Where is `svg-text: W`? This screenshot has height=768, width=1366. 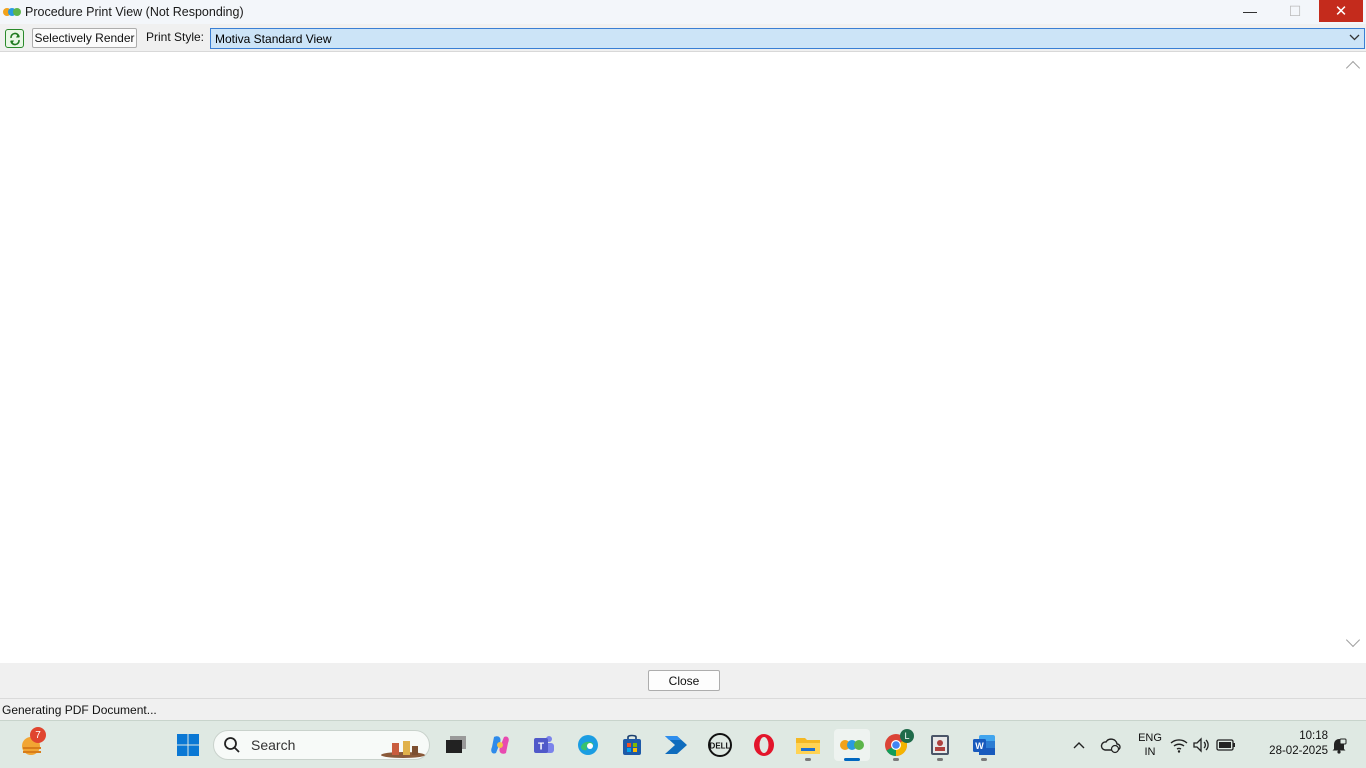
svg-text: W is located at coordinates (979, 746).